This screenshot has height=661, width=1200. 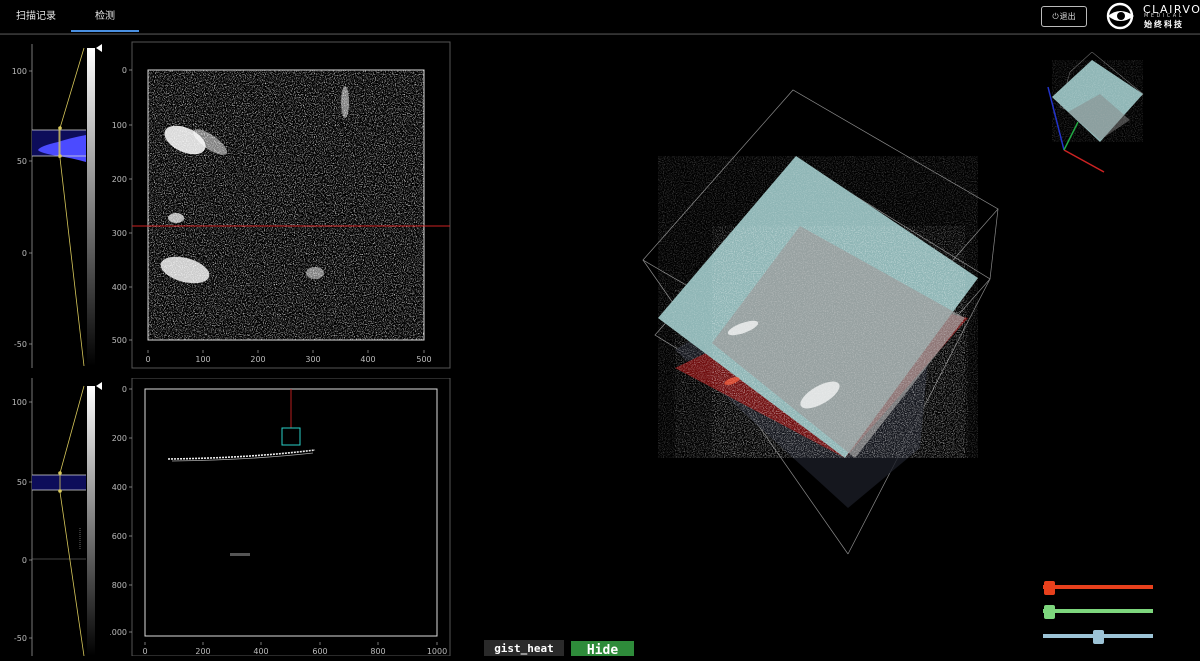 What do you see at coordinates (1084, 161) in the screenshot?
I see `axis-x-line` at bounding box center [1084, 161].